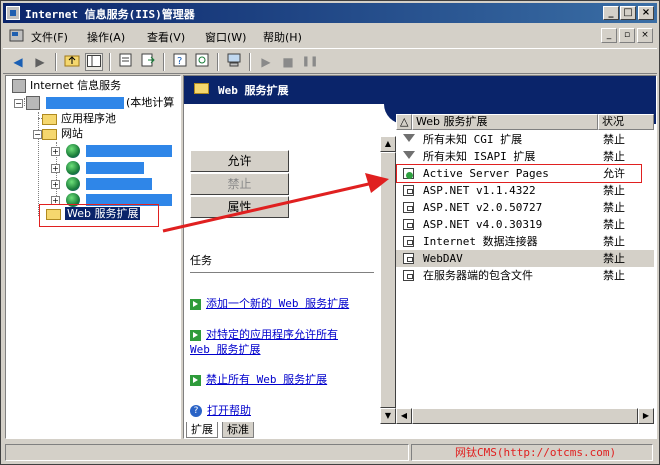 The image size is (660, 465). Describe the element at coordinates (627, 35) in the screenshot. I see `mdi-restore-button: ▫` at that location.